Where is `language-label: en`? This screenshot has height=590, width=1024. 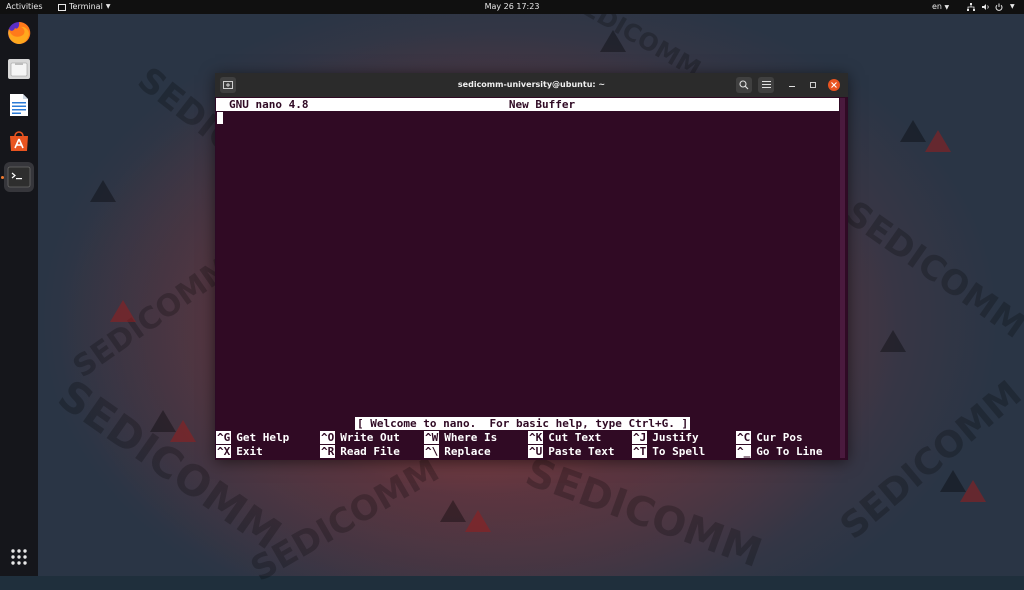 language-label: en is located at coordinates (937, 6).